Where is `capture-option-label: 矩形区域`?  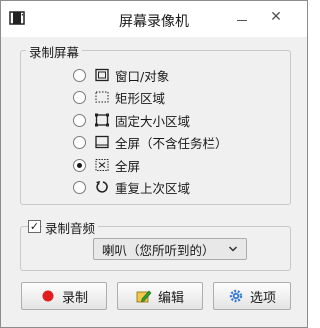
capture-option-label: 矩形区域 is located at coordinates (140, 98).